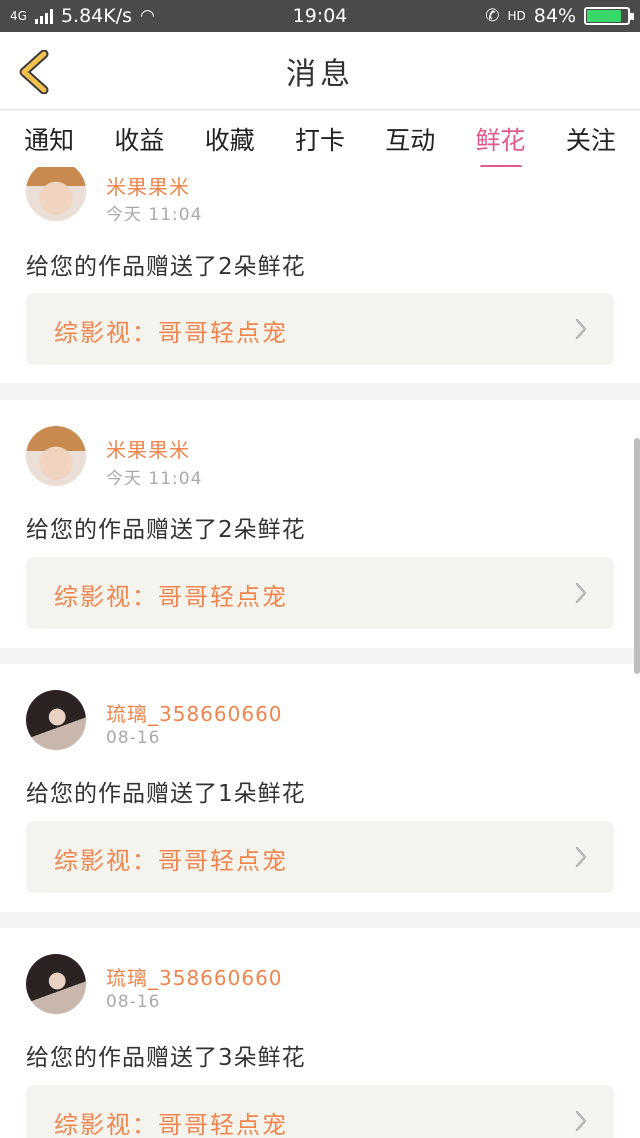  What do you see at coordinates (43, 16) in the screenshot?
I see `signal-icon` at bounding box center [43, 16].